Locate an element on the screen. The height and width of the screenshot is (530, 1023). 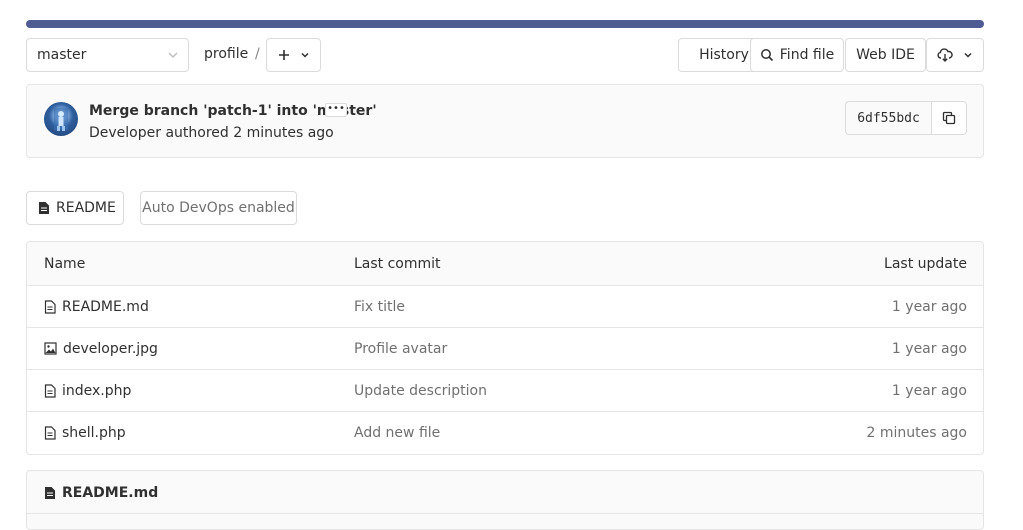
commit-message: Update description is located at coordinates (420, 391).